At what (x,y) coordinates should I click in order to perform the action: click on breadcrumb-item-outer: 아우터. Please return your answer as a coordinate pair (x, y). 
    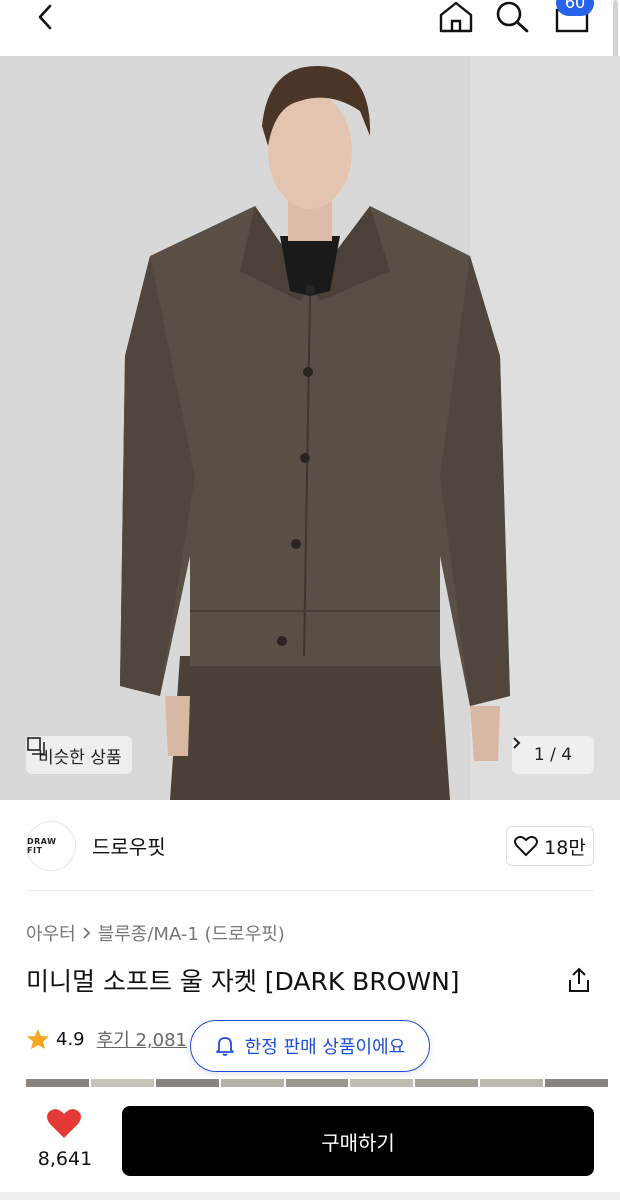
    Looking at the image, I should click on (51, 933).